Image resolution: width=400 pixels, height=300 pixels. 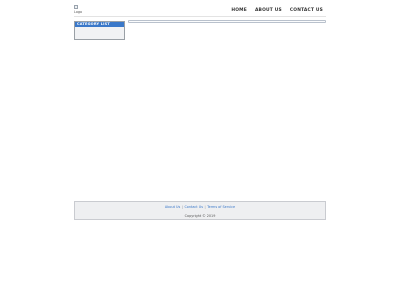 I want to click on logo: Logo, so click(x=81, y=9).